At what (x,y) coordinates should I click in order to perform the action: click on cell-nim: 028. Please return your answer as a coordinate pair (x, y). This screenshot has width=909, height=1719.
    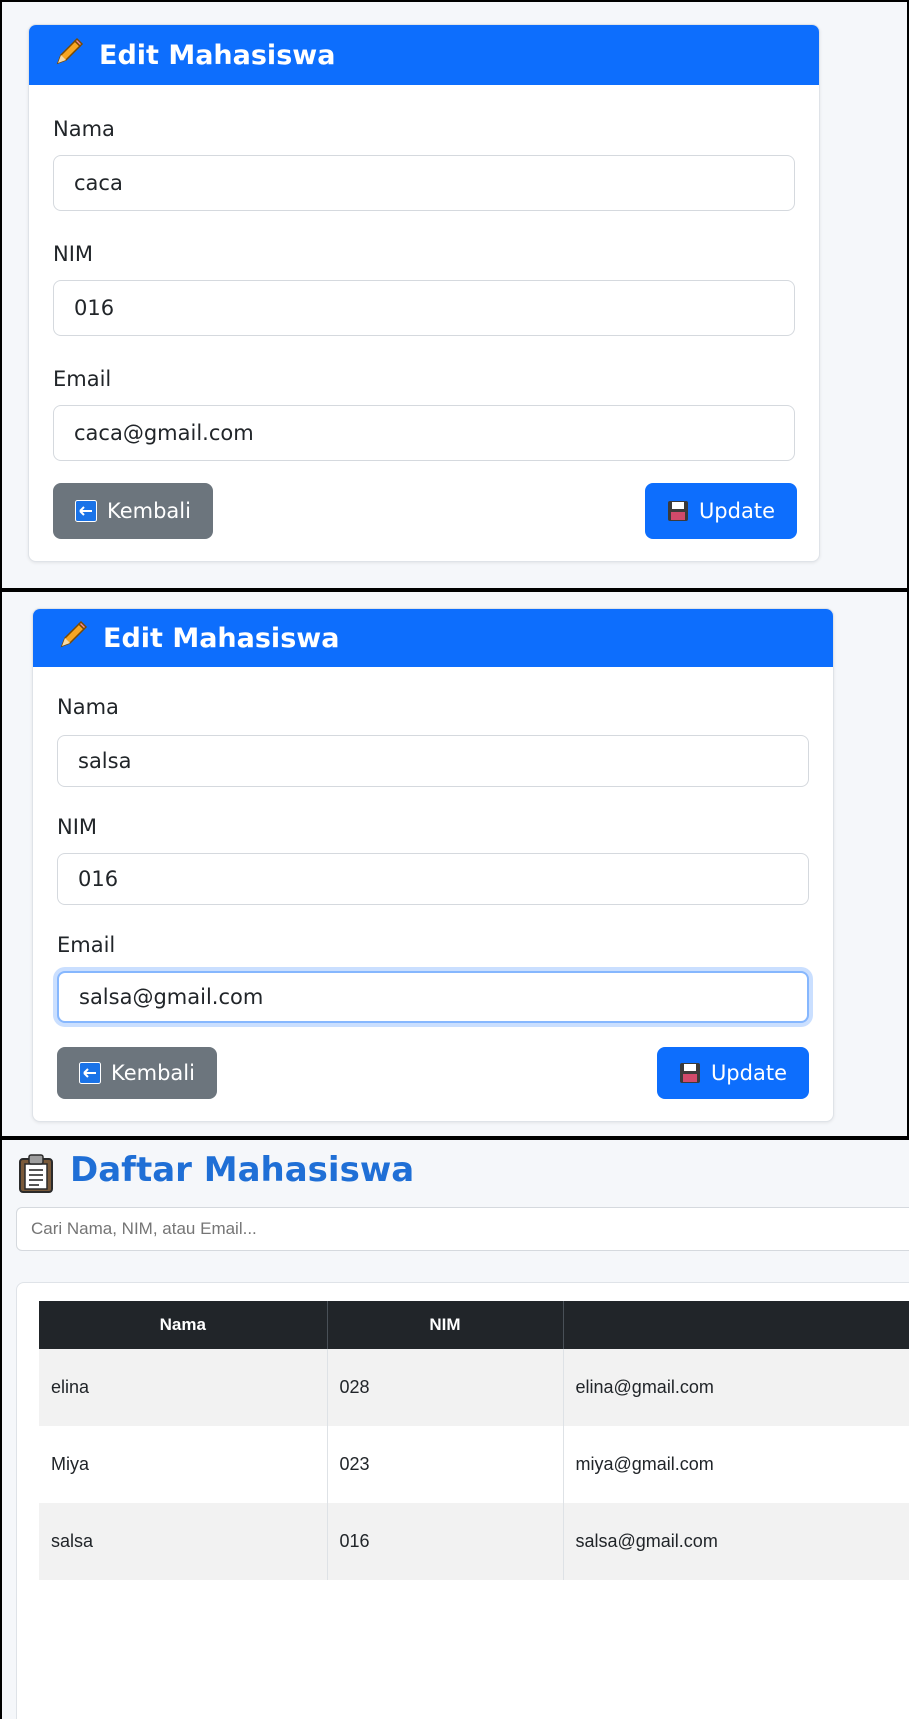
    Looking at the image, I should click on (445, 1387).